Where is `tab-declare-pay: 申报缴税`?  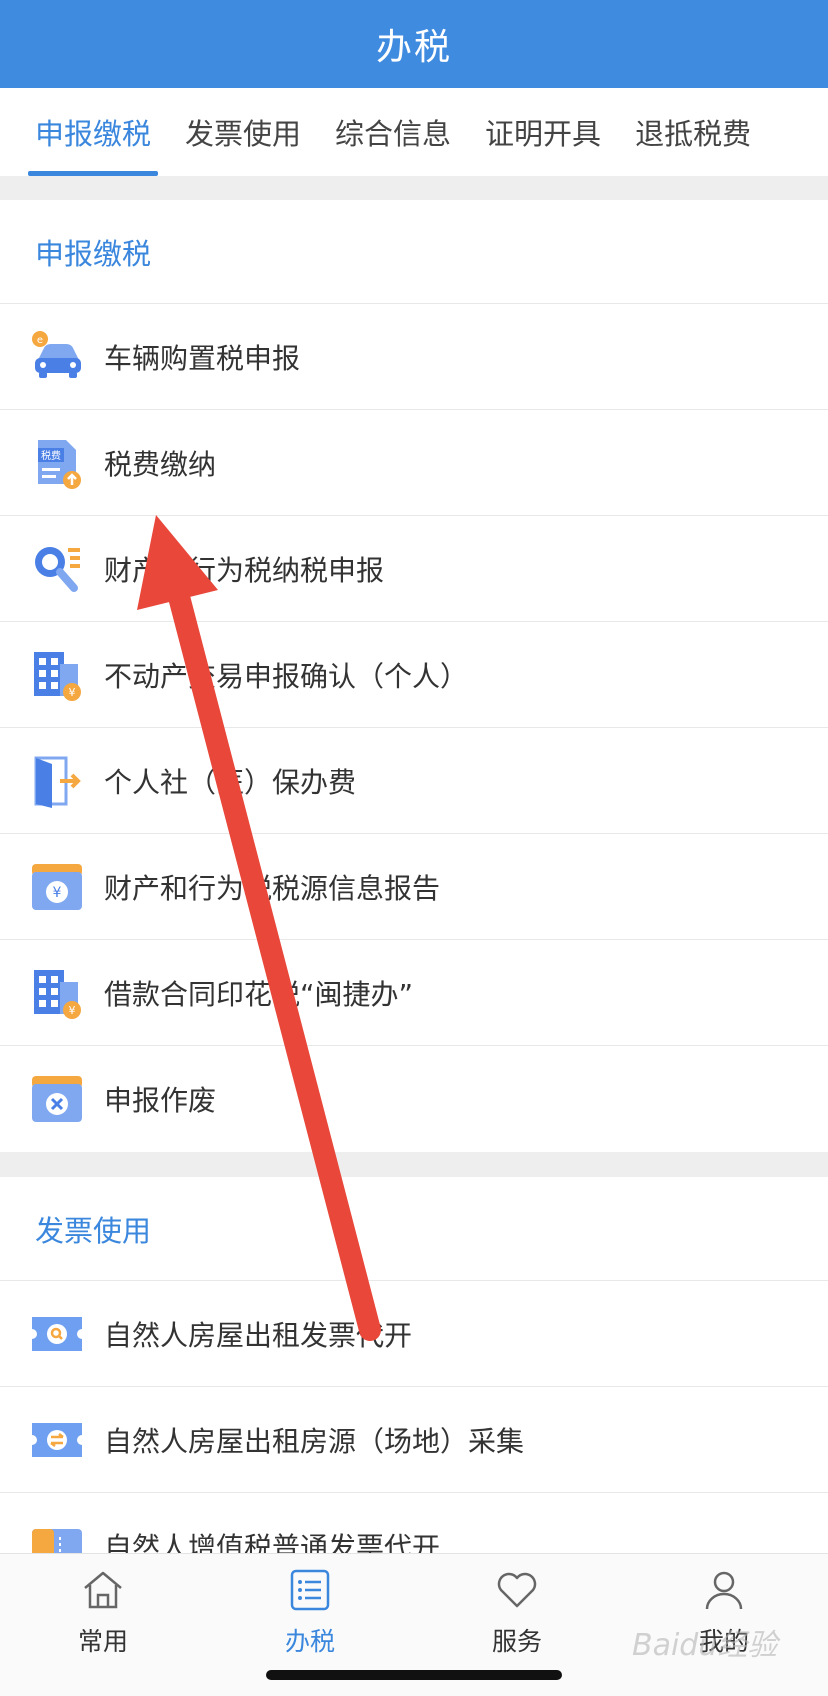 tab-declare-pay: 申报缴税 is located at coordinates (93, 132).